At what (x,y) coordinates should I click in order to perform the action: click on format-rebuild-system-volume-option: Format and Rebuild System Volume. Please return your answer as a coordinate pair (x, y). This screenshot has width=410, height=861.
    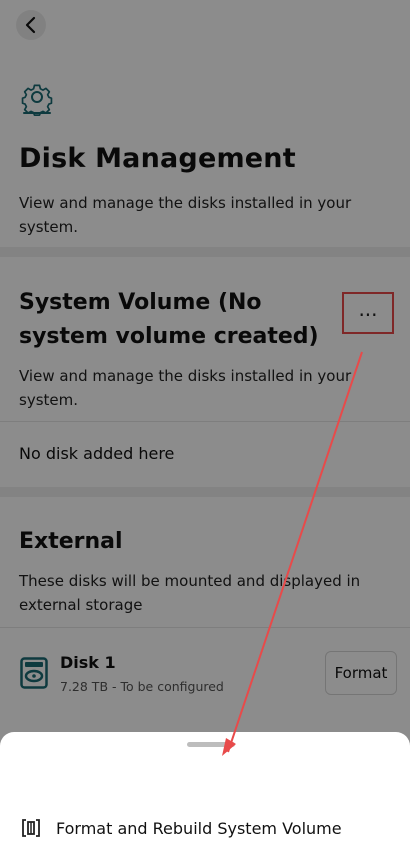
    Looking at the image, I should click on (181, 828).